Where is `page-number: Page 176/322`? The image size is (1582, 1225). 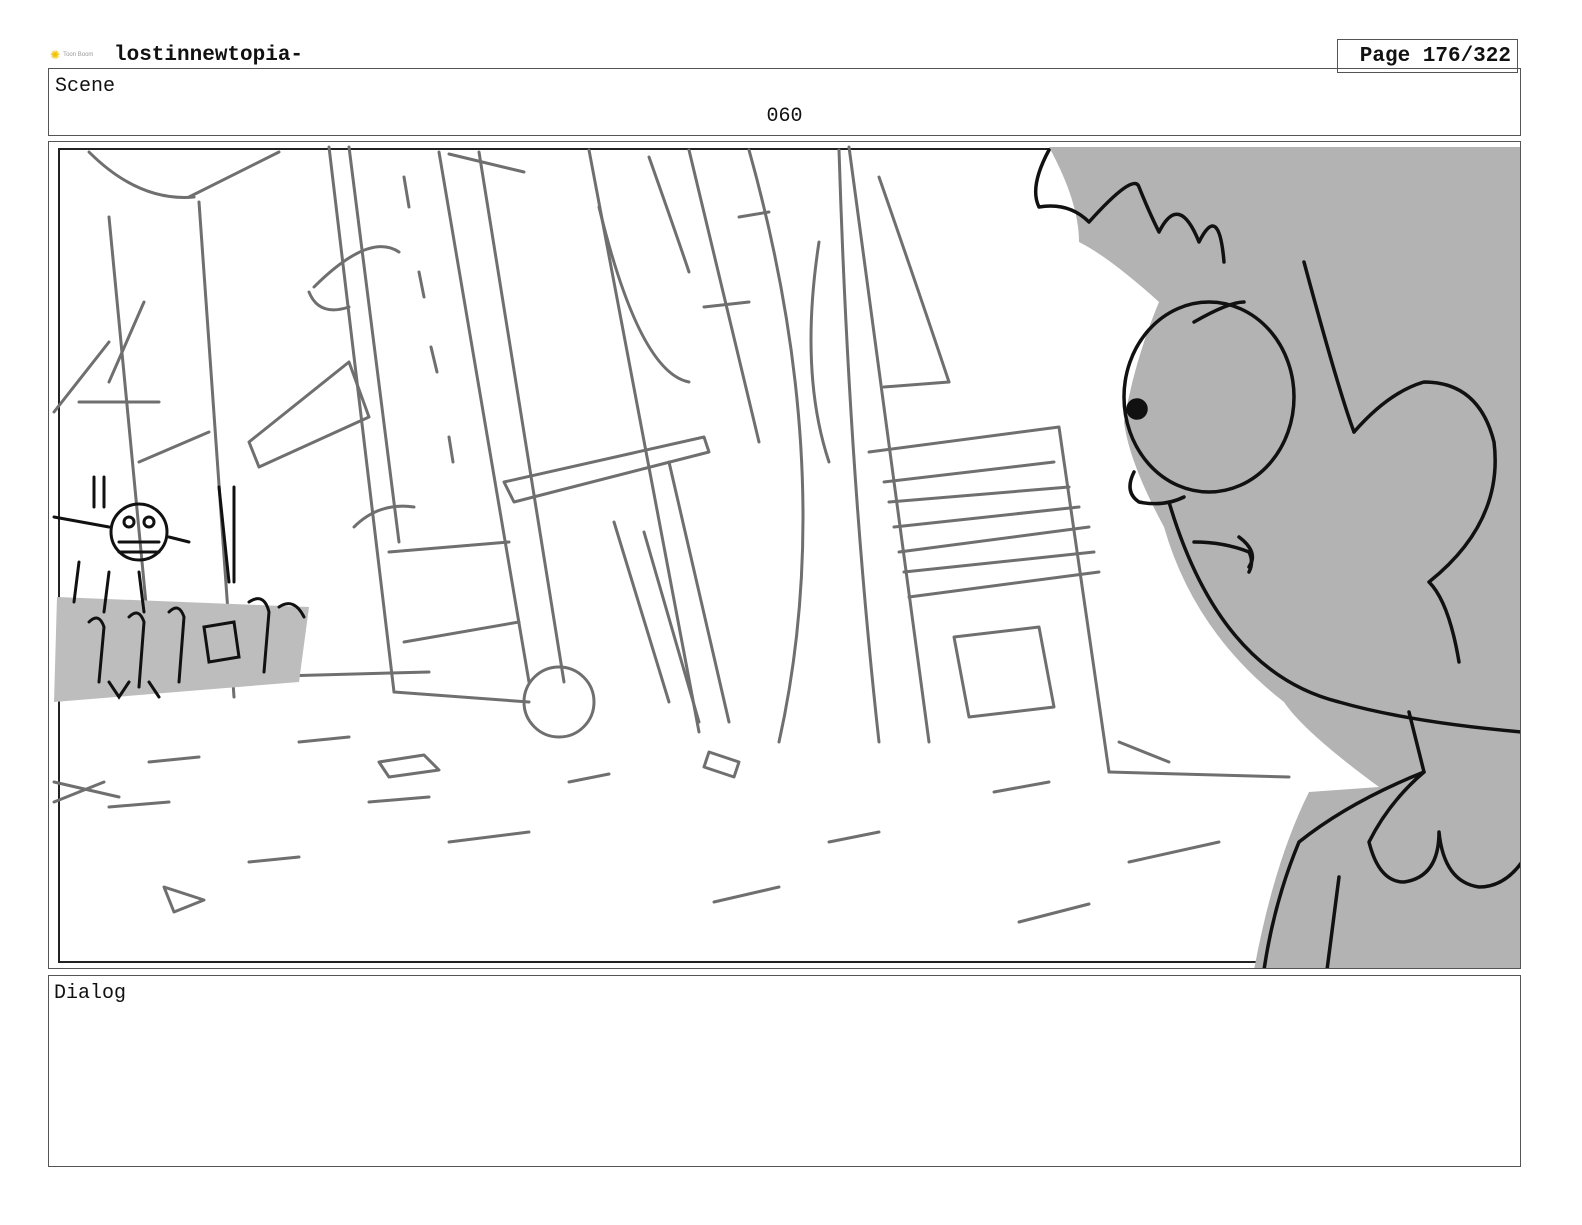
page-number: Page 176/322 is located at coordinates (1435, 56).